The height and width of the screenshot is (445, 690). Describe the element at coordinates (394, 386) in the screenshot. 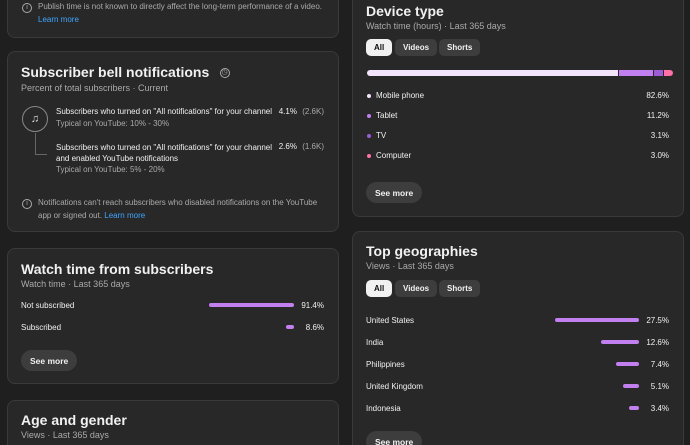

I see `geo-row-label: United Kingdom` at that location.